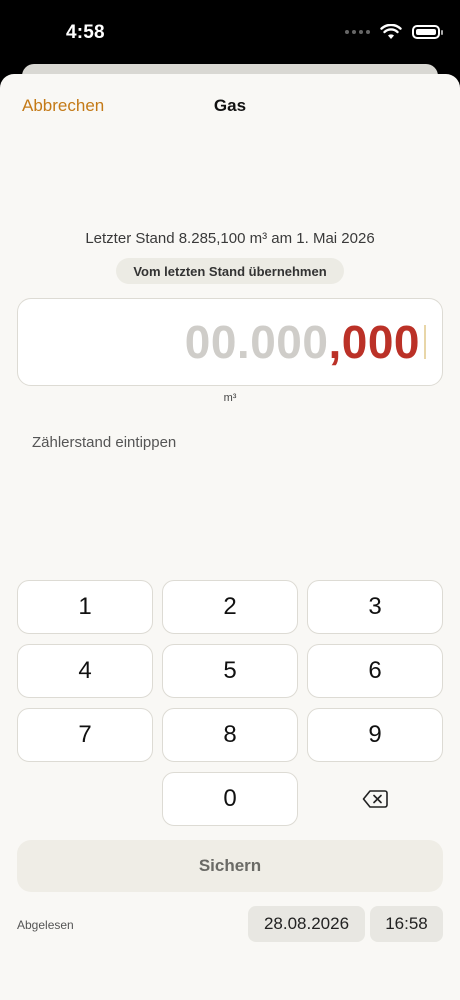  What do you see at coordinates (306, 924) in the screenshot?
I see `date-picker-button: 28.08.2026` at bounding box center [306, 924].